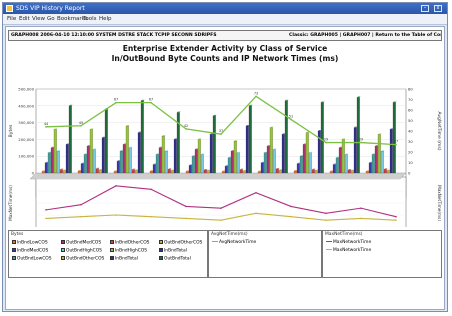 The height and width of the screenshot is (316, 452). What do you see at coordinates (409, 173) in the screenshot?
I see `y2-tick-label: 0` at bounding box center [409, 173].